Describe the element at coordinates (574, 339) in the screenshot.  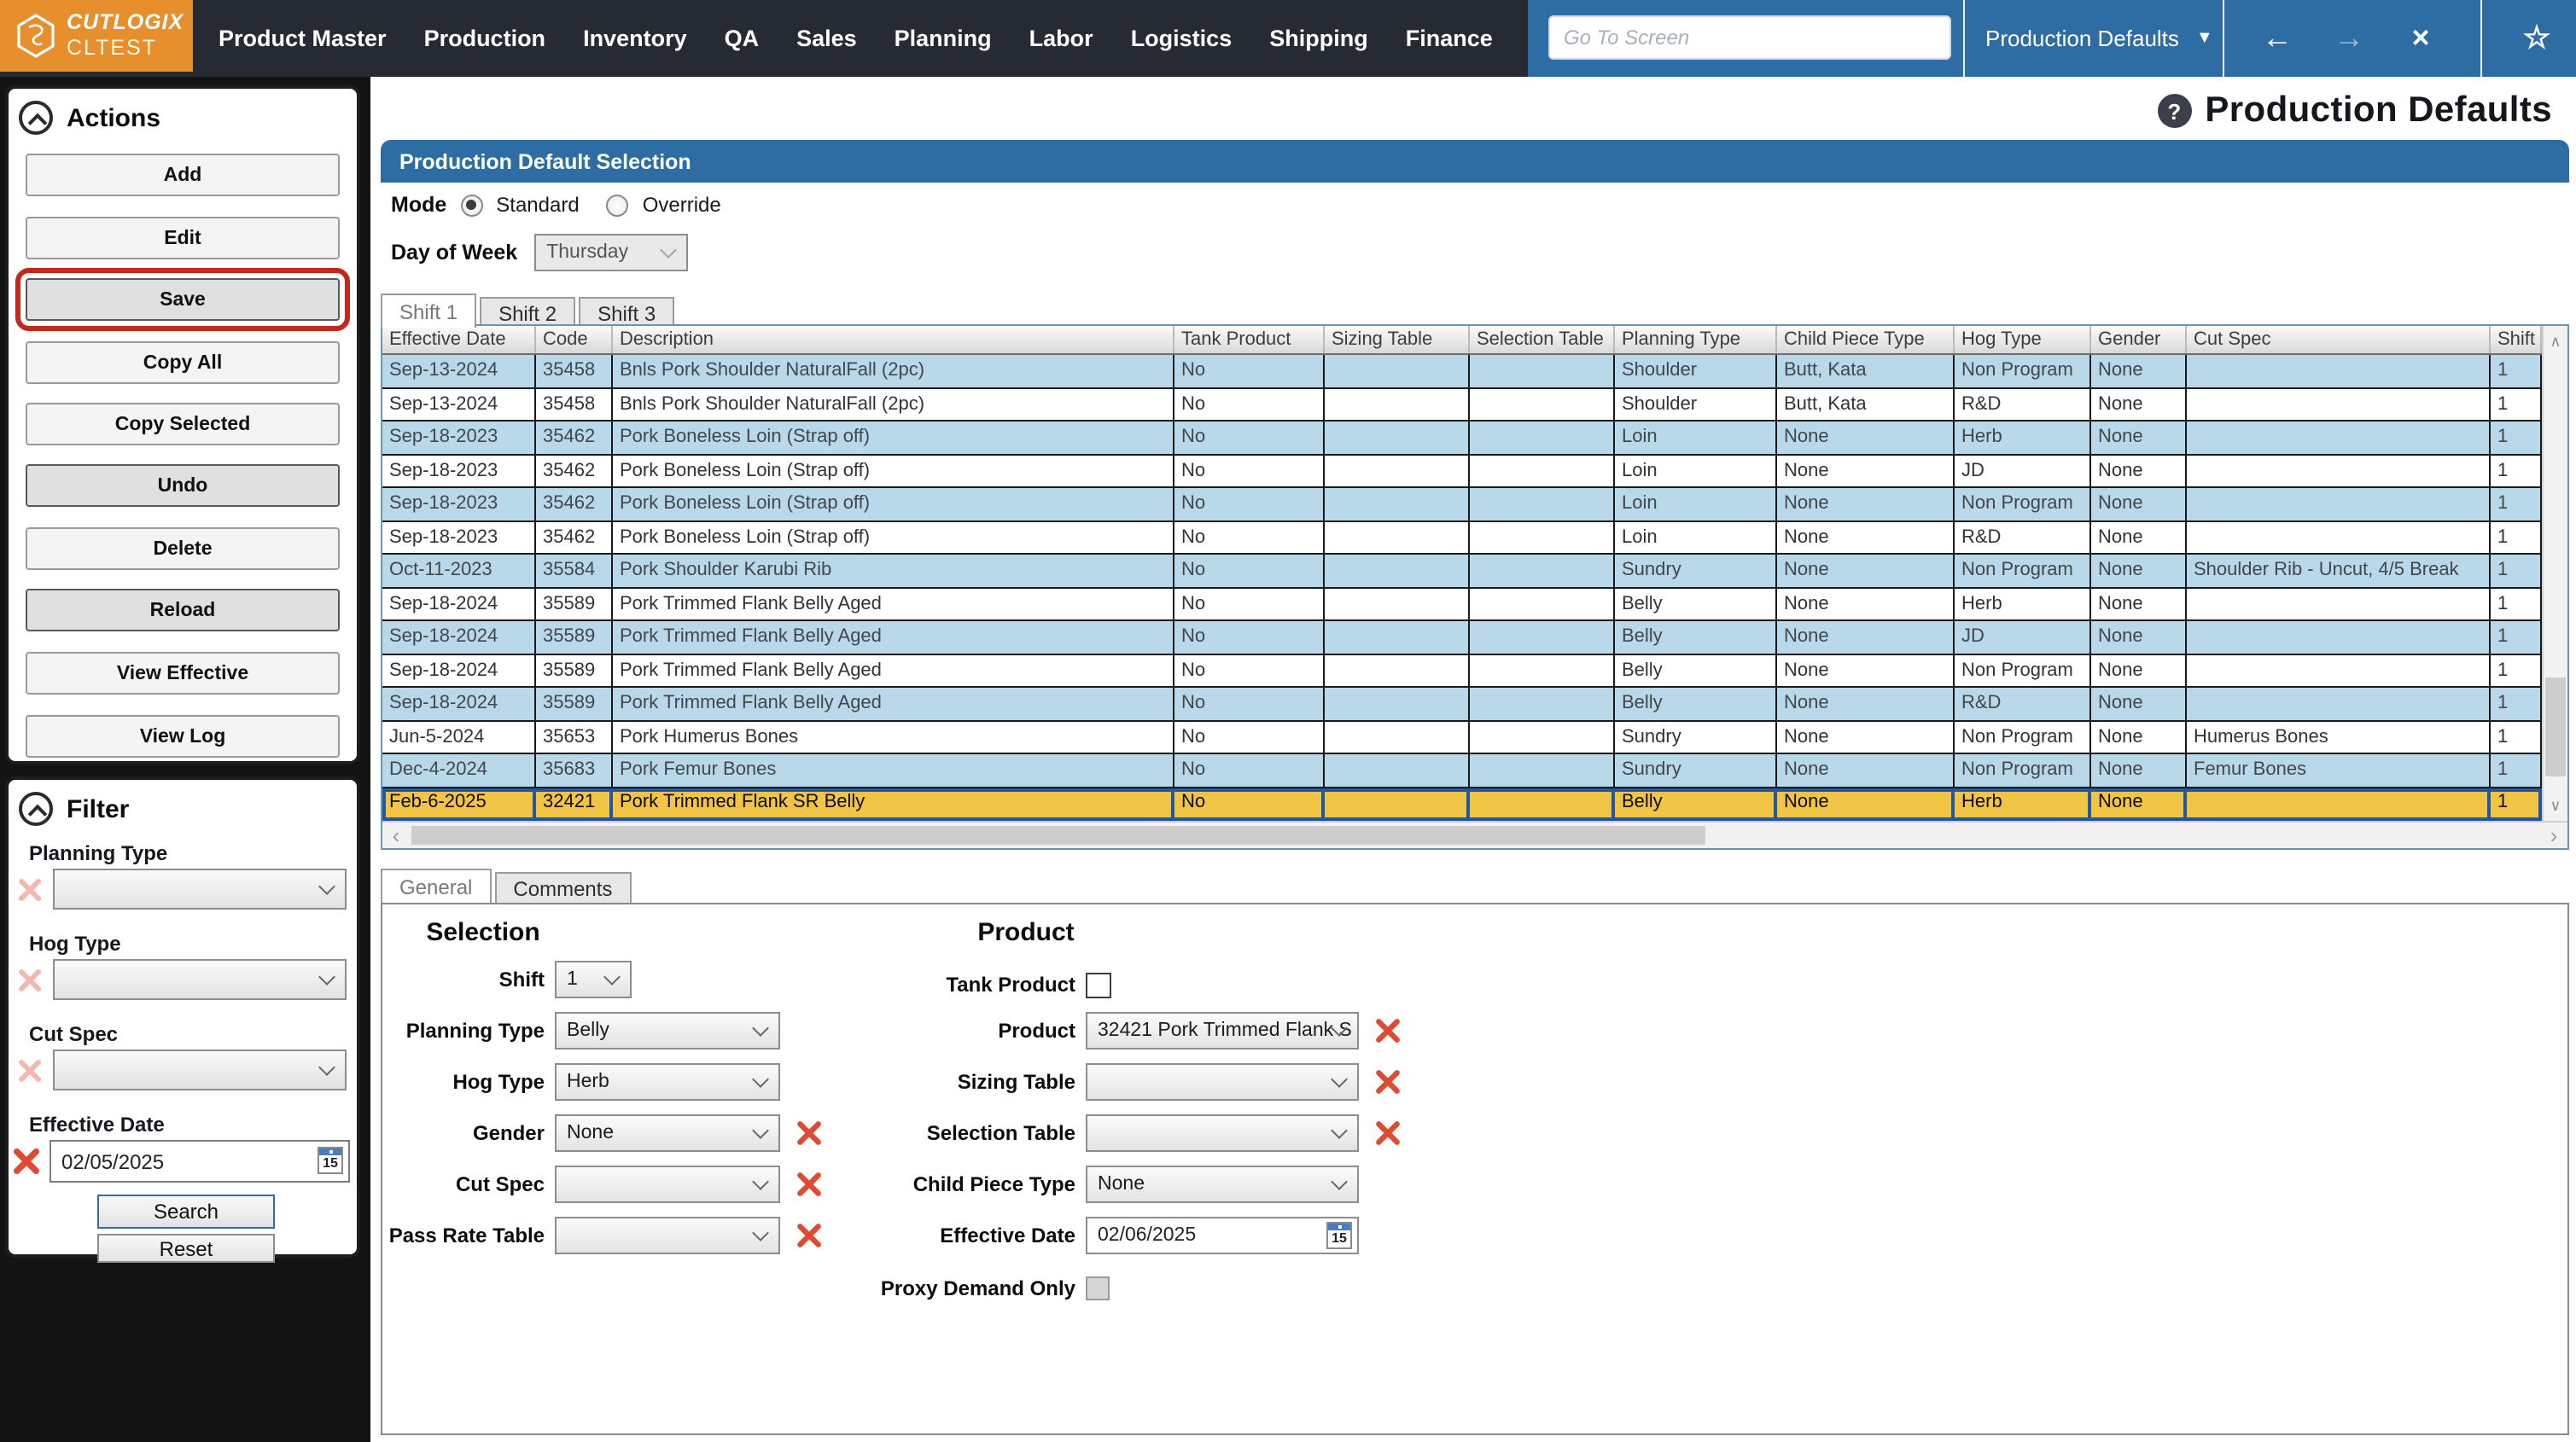
I see `column-header-code: Code` at that location.